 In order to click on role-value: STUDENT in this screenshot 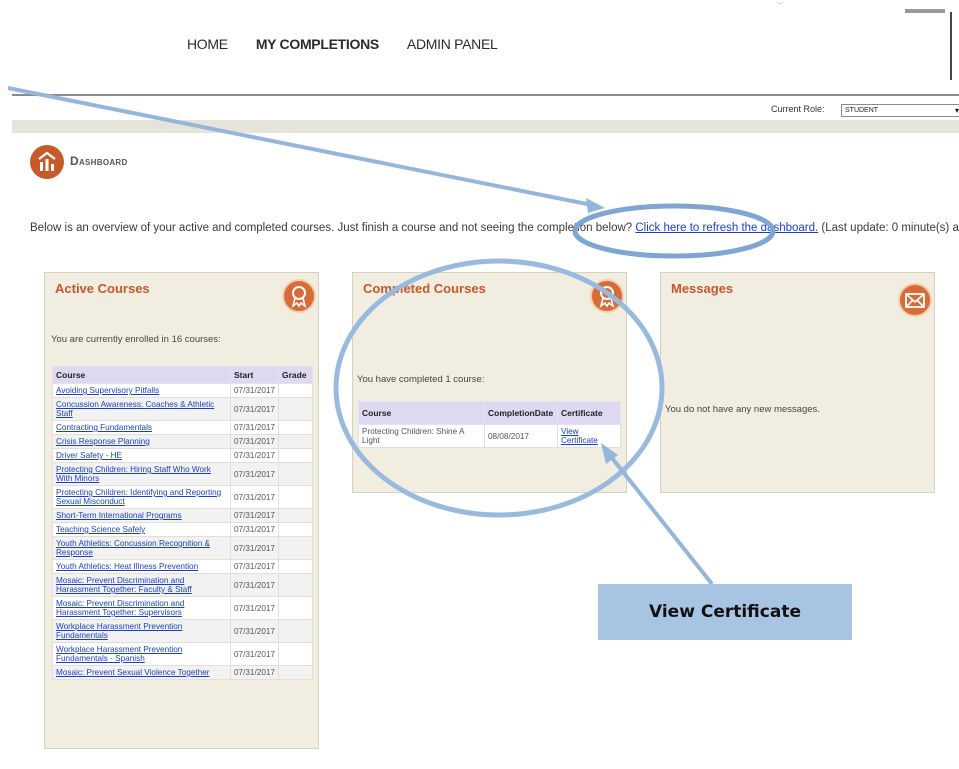, I will do `click(862, 110)`.